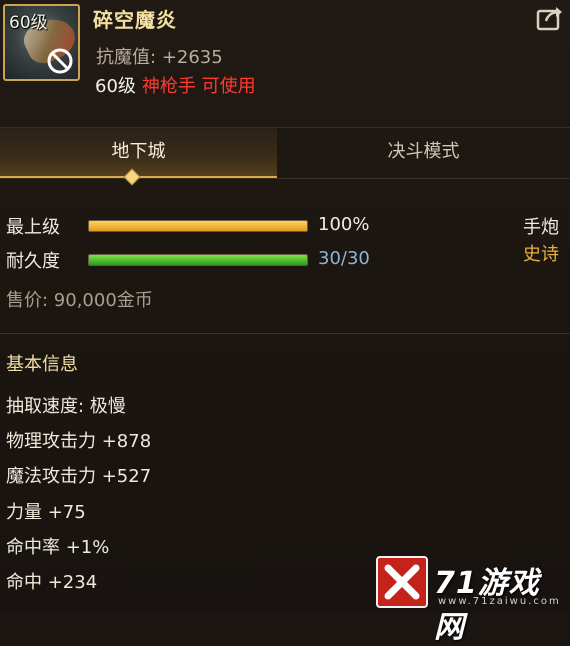  I want to click on attr-row: 魔法攻击力 +527, so click(79, 476).